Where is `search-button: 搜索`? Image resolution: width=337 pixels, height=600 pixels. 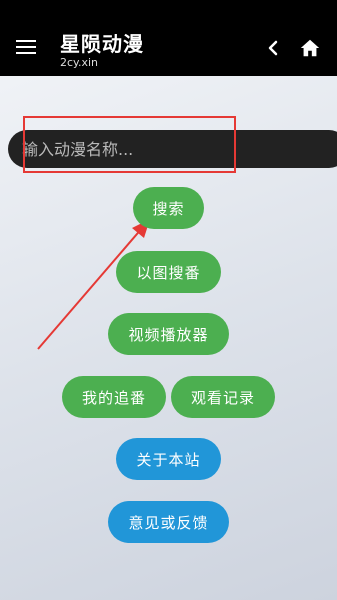 search-button: 搜索 is located at coordinates (168, 208).